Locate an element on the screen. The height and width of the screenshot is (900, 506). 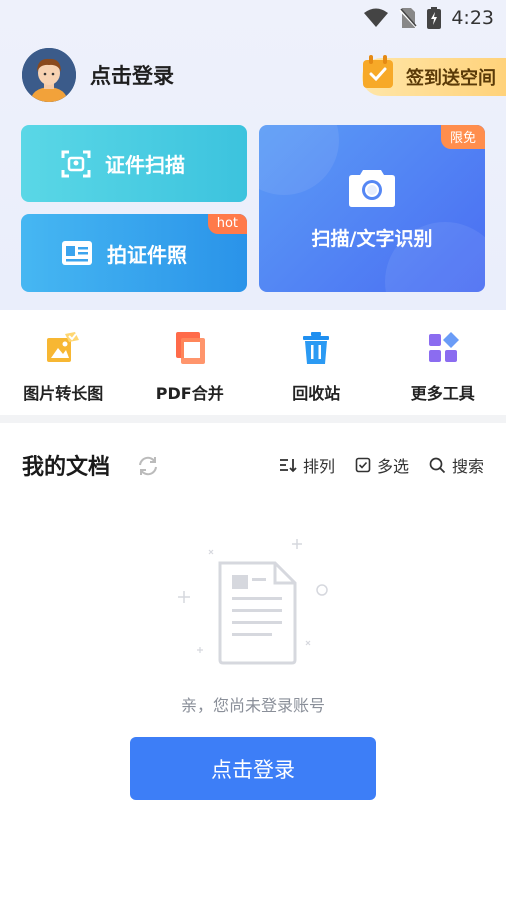
tool-pdf-merge: PDF合并 is located at coordinates (190, 362).